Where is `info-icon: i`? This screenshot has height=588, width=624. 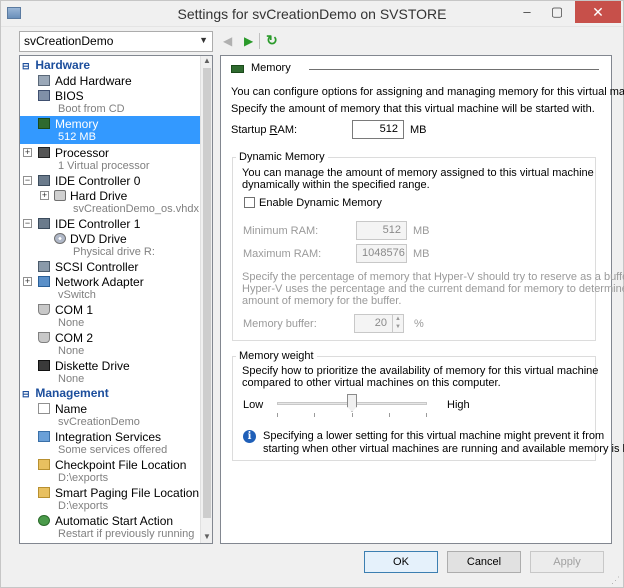 info-icon: i is located at coordinates (249, 436).